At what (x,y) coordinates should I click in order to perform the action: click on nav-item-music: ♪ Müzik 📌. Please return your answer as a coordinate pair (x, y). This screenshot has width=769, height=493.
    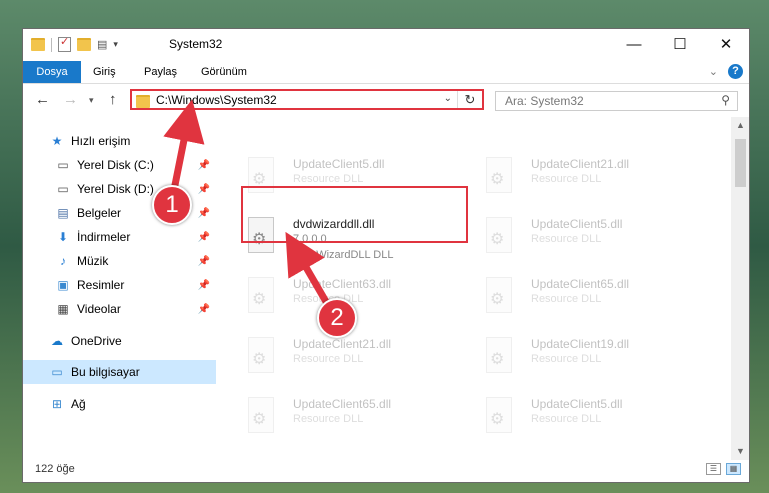
    Looking at the image, I should click on (119, 261).